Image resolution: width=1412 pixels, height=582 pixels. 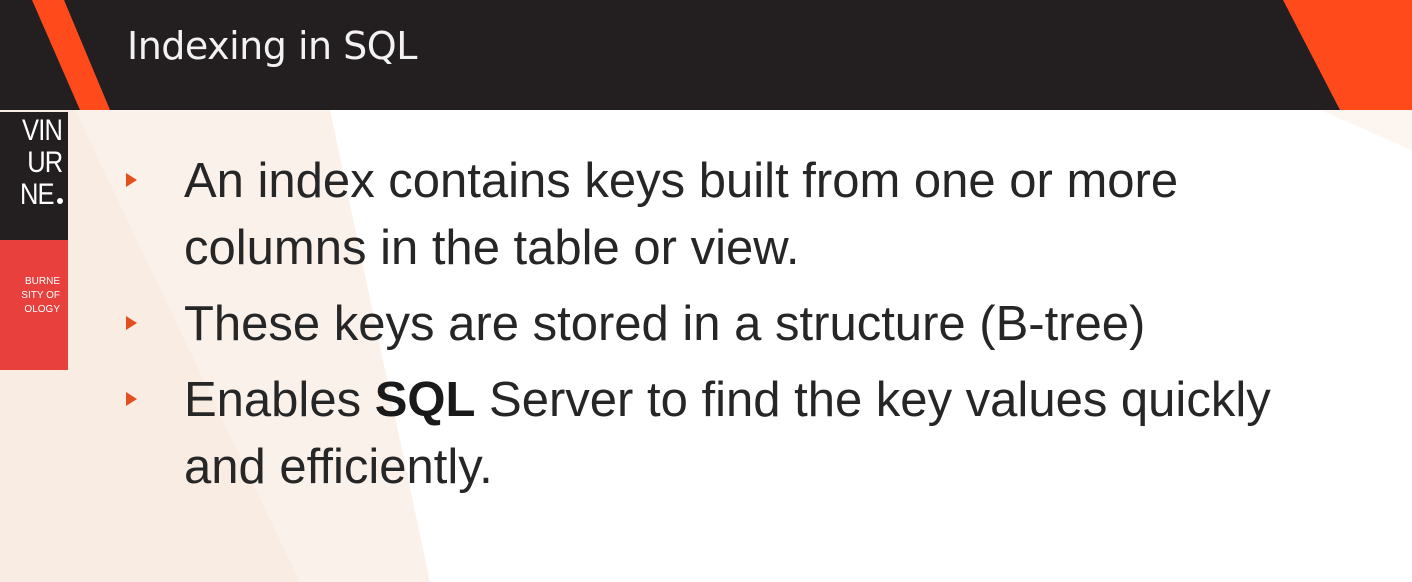 What do you see at coordinates (42, 309) in the screenshot?
I see `logo-subtitle-line: OLOGY` at bounding box center [42, 309].